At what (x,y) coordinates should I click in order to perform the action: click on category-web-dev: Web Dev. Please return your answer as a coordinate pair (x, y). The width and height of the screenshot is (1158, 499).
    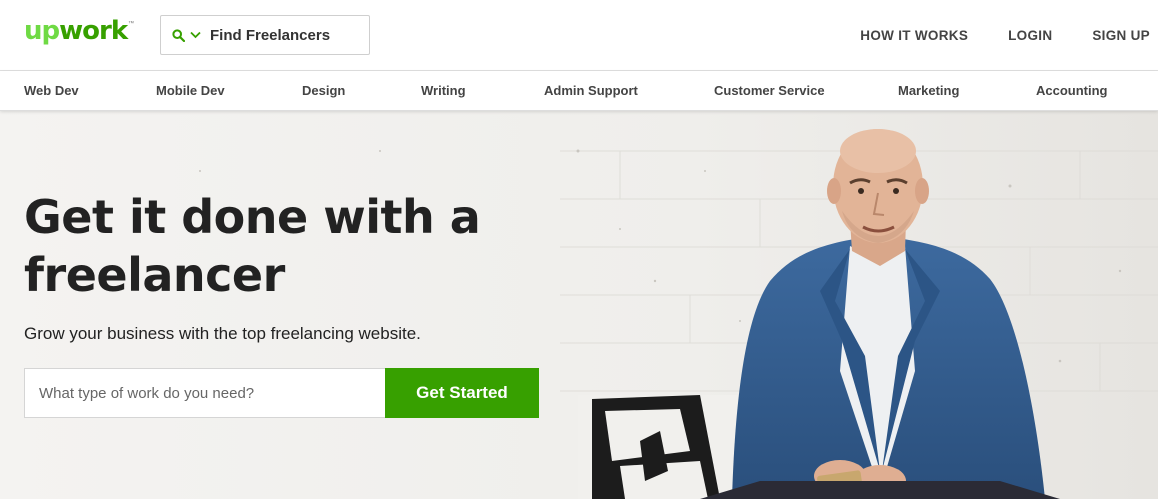
    Looking at the image, I should click on (51, 90).